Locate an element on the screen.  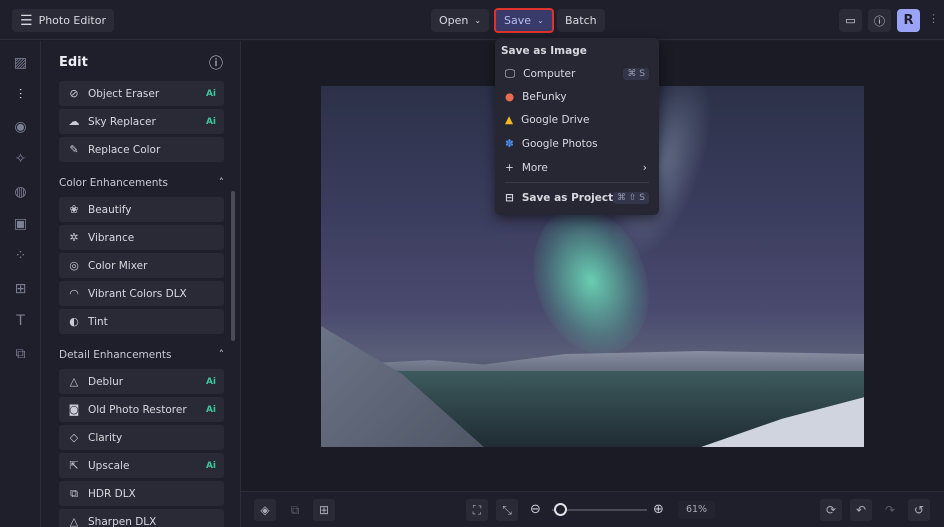
undo-button: ↶ is located at coordinates (861, 510).